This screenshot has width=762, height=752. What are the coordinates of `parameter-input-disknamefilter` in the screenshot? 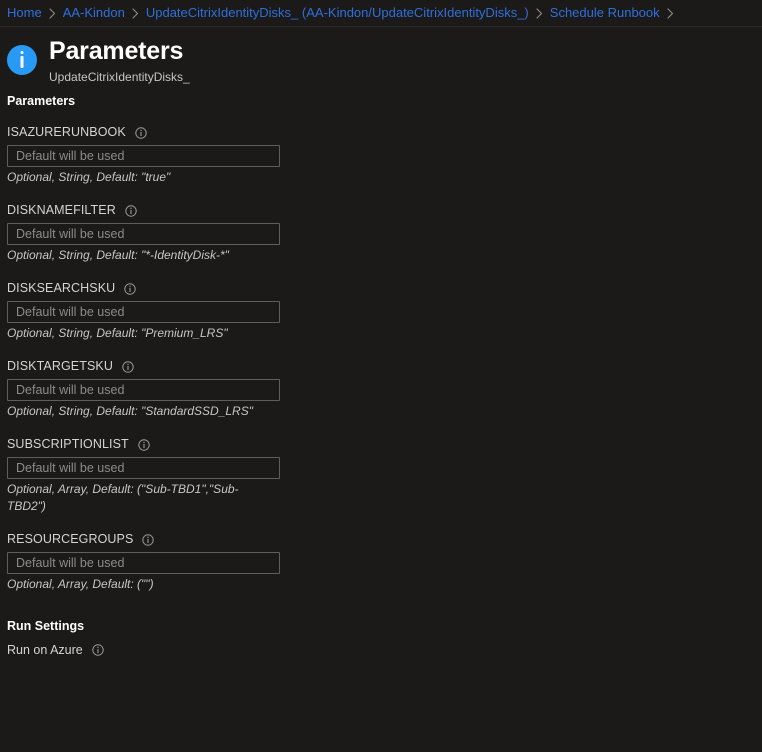 It's located at (143, 234).